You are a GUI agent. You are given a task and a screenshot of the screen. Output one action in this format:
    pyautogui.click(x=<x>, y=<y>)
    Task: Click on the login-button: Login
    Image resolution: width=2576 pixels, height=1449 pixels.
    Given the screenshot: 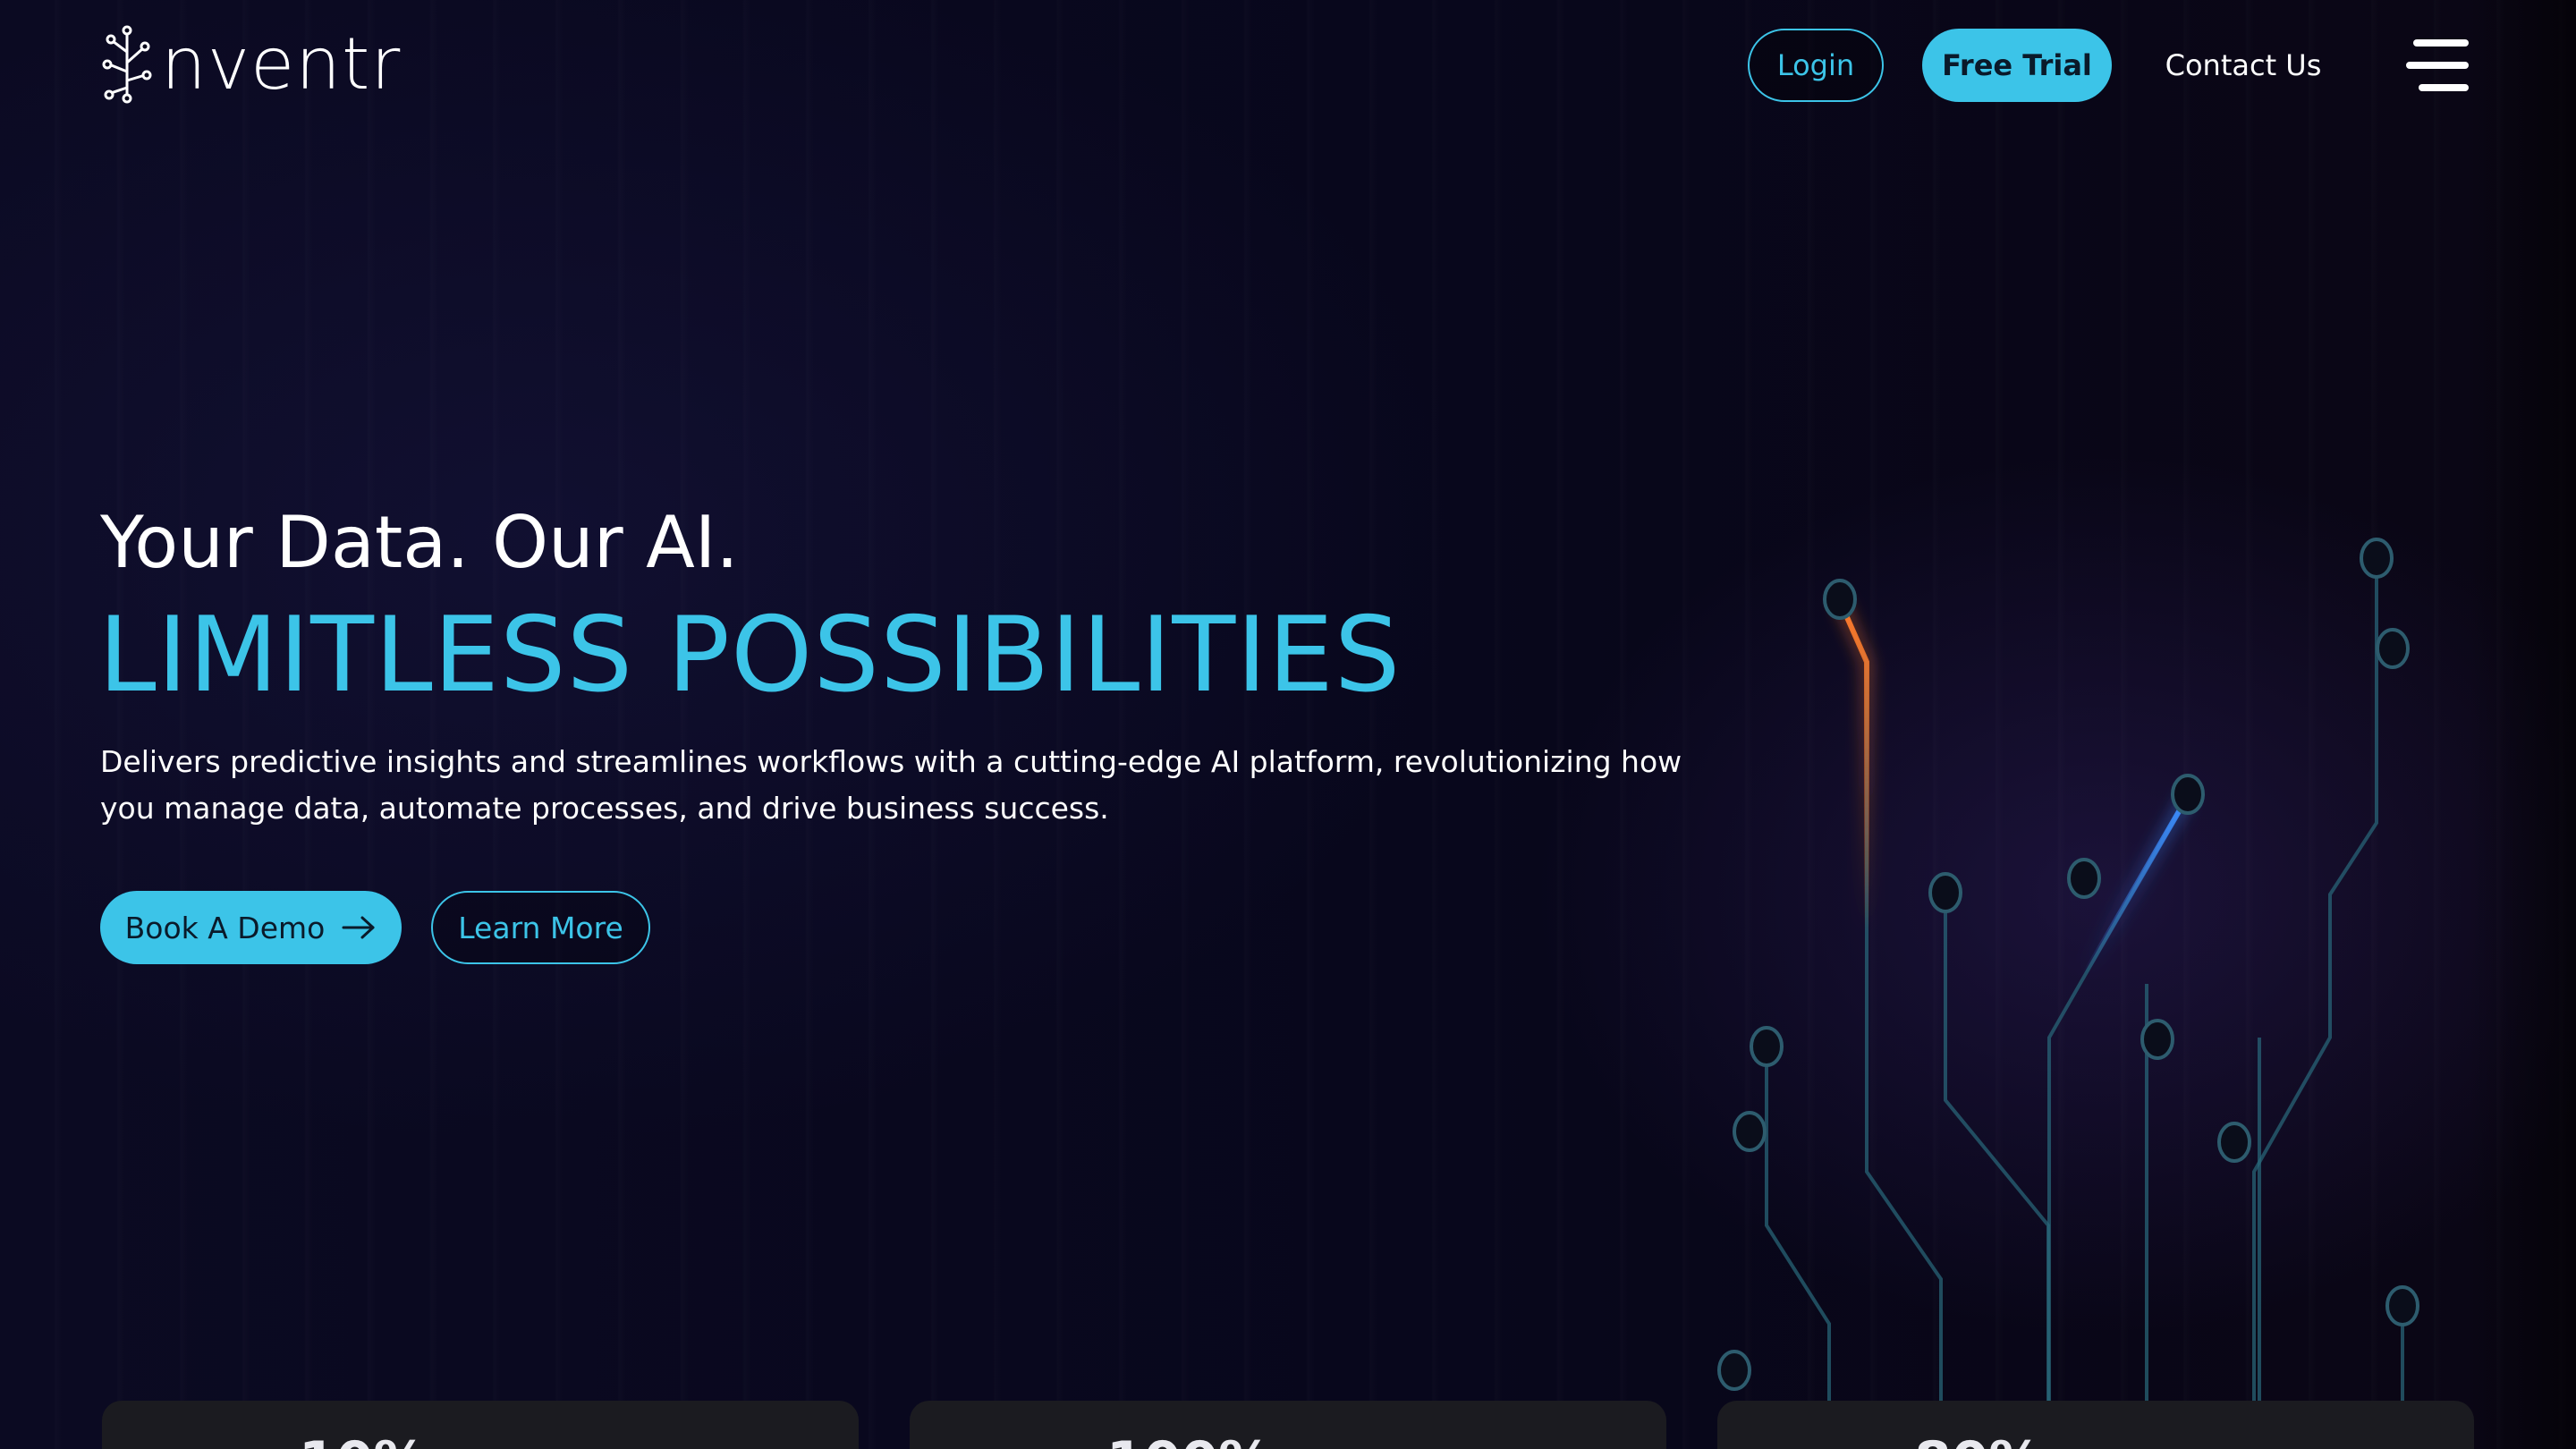 What is the action you would take?
    pyautogui.click(x=1816, y=65)
    